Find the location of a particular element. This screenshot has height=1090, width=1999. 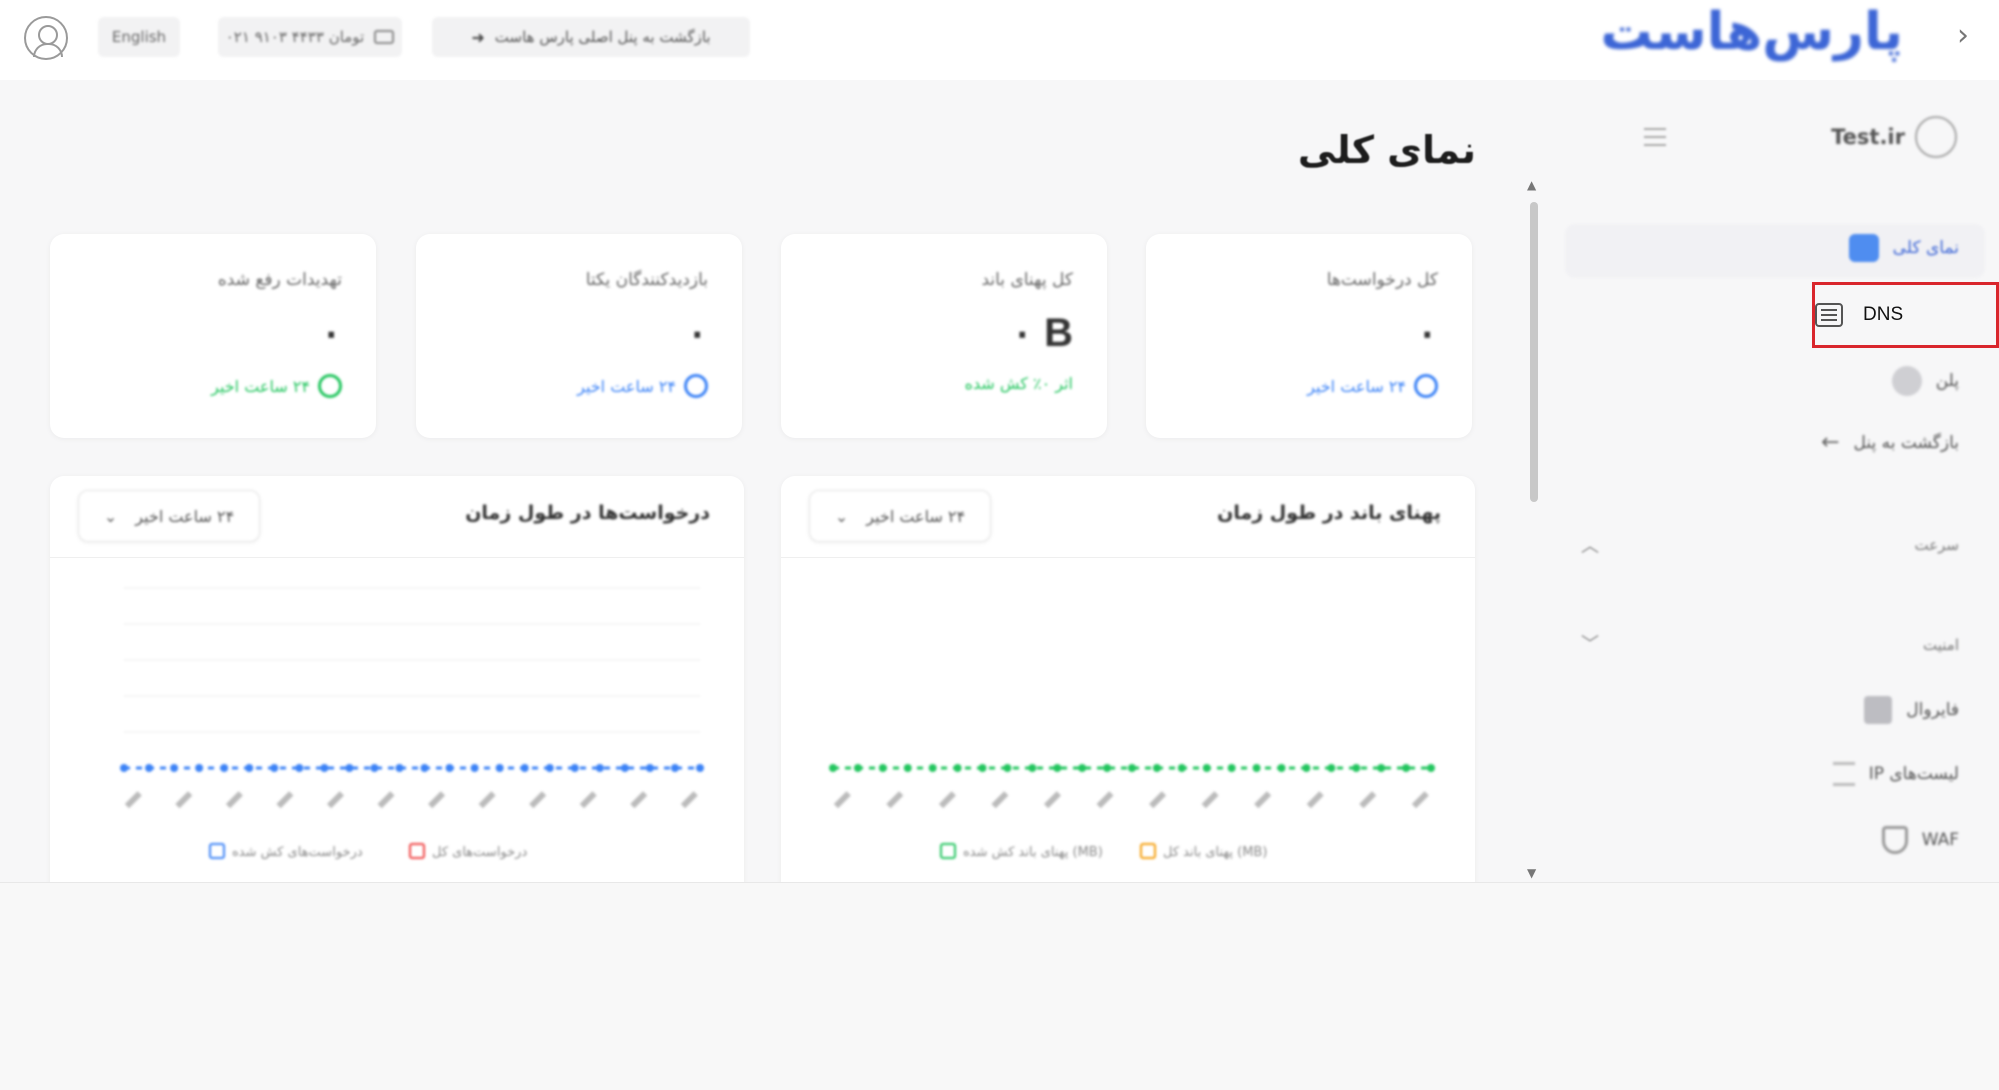

chevron-down-icon: ⌄ is located at coordinates (110, 516).